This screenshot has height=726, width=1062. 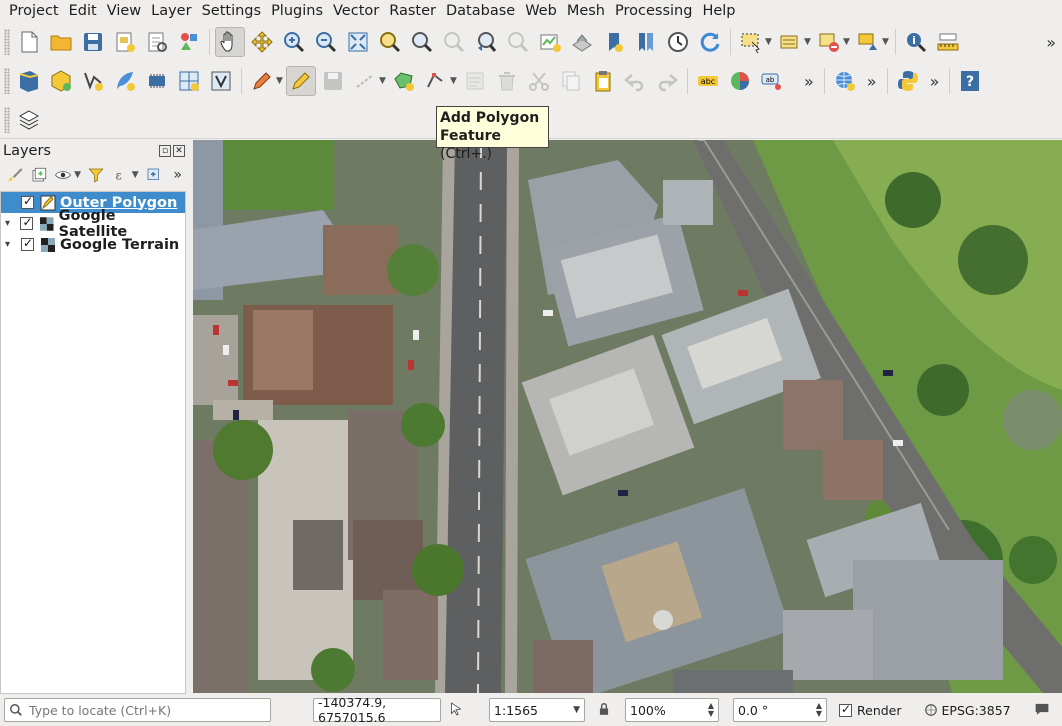 I want to click on layers-panel-toggle-button, so click(x=29, y=120).